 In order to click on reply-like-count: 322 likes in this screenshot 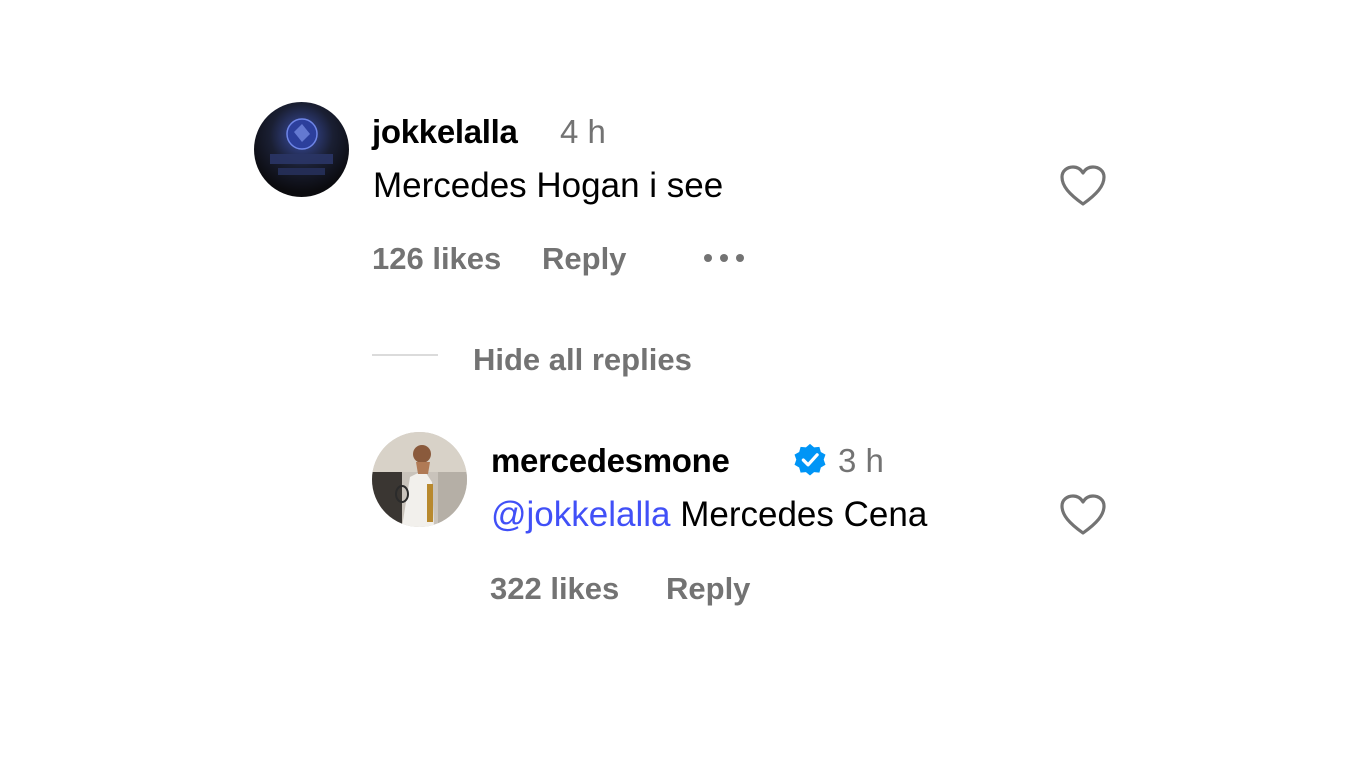, I will do `click(554, 589)`.